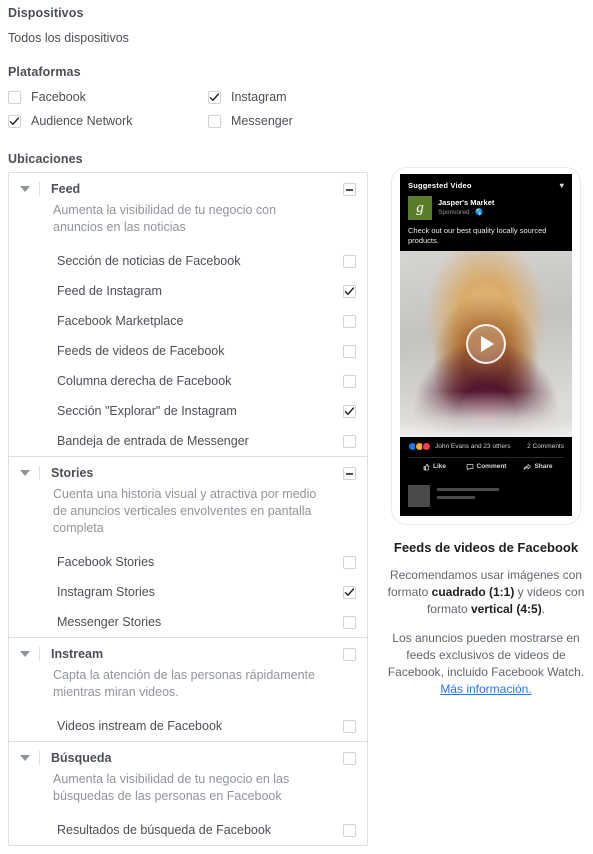 The image size is (593, 854). What do you see at coordinates (485, 689) in the screenshot?
I see `more-info-link: Más información.` at bounding box center [485, 689].